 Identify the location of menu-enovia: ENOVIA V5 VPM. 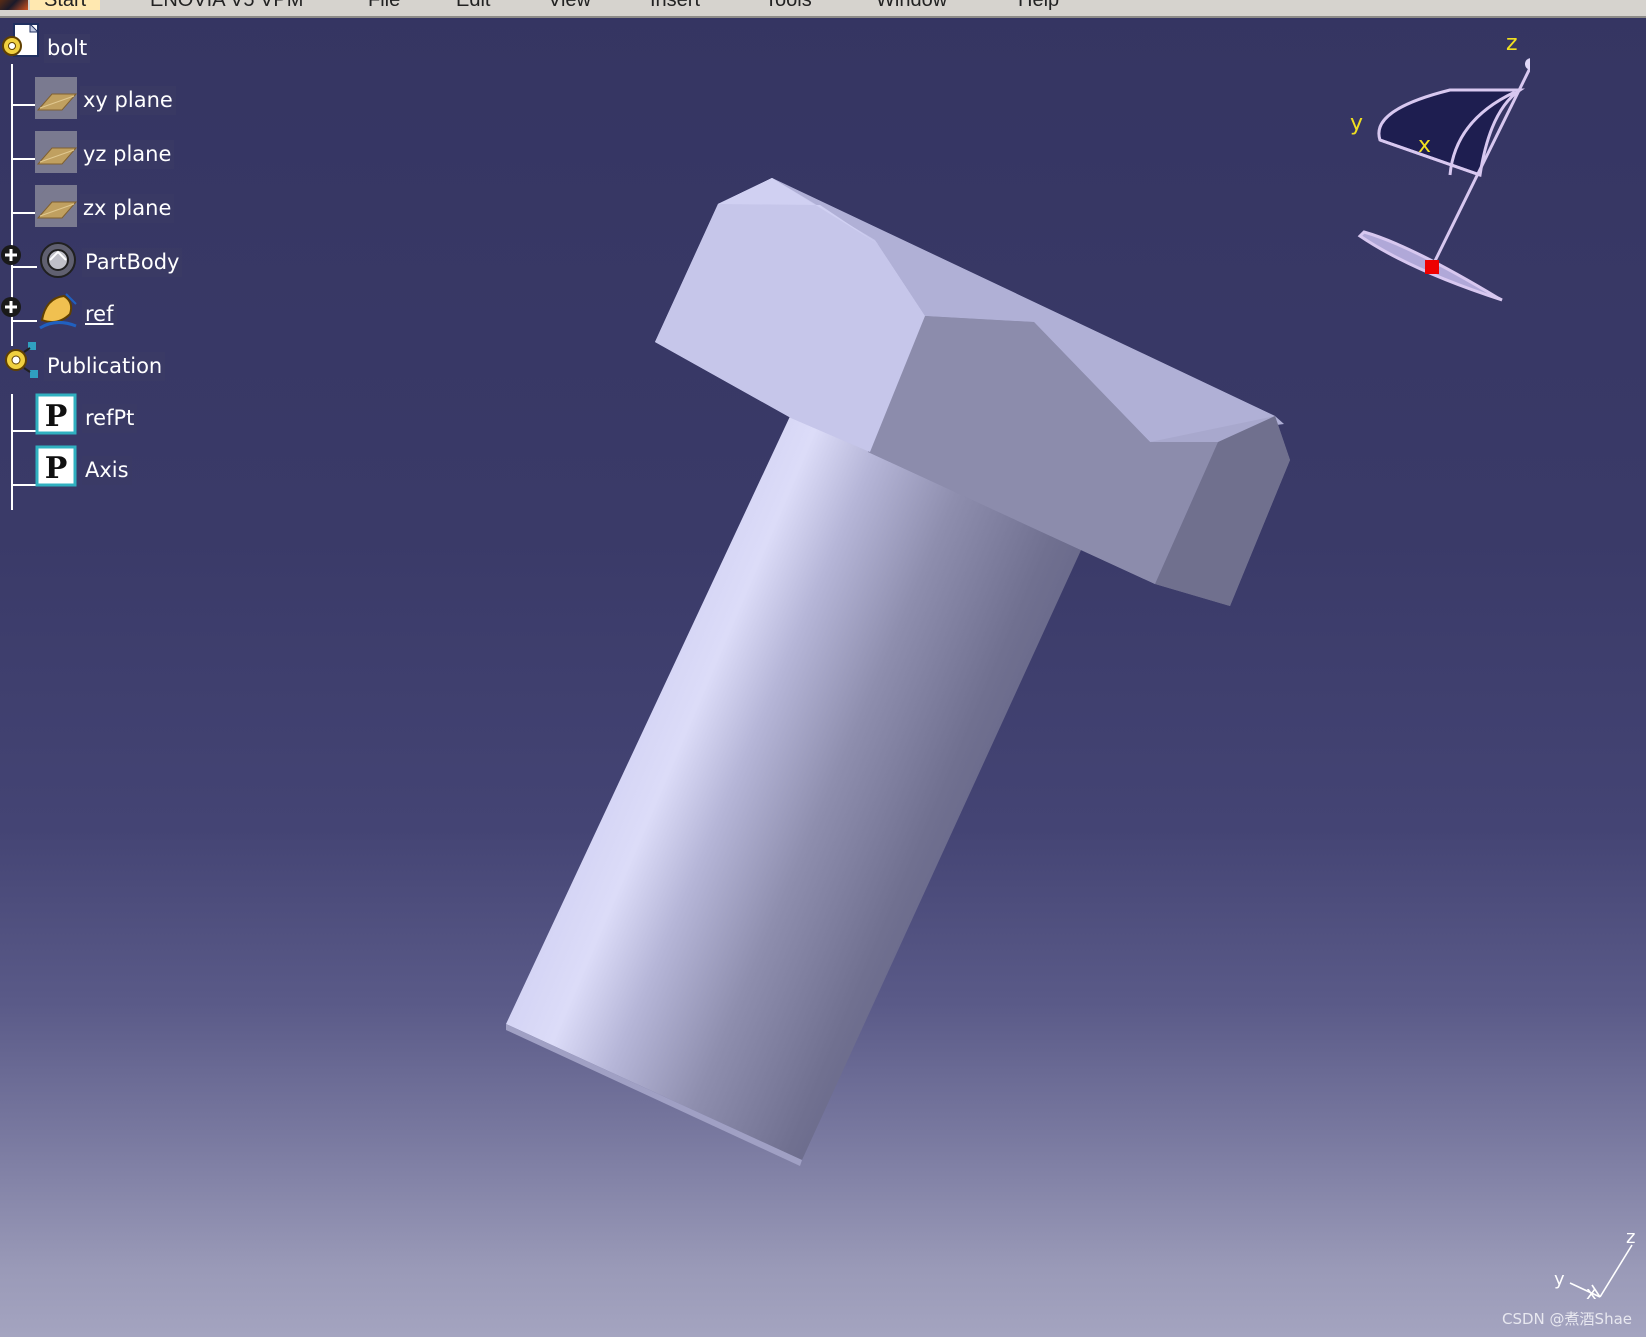
(226, 5).